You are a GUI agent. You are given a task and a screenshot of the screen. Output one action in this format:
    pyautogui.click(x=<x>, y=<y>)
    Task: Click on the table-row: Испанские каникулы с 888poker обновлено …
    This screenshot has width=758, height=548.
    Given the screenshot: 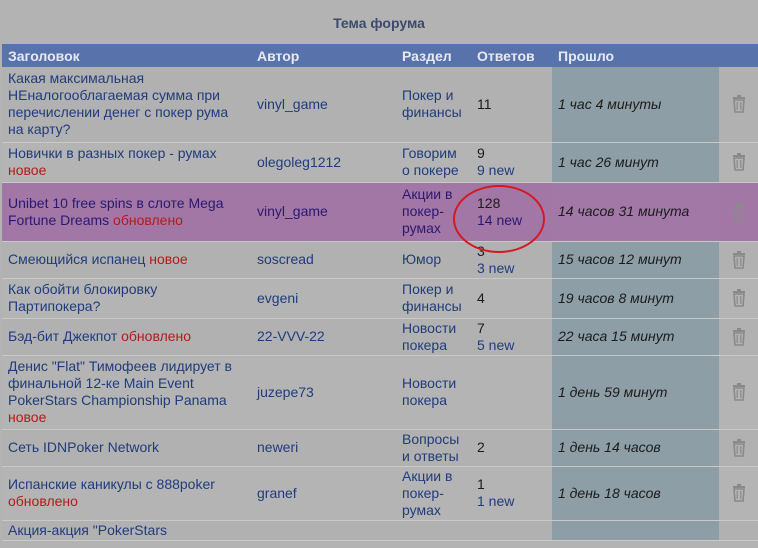 What is the action you would take?
    pyautogui.click(x=380, y=493)
    